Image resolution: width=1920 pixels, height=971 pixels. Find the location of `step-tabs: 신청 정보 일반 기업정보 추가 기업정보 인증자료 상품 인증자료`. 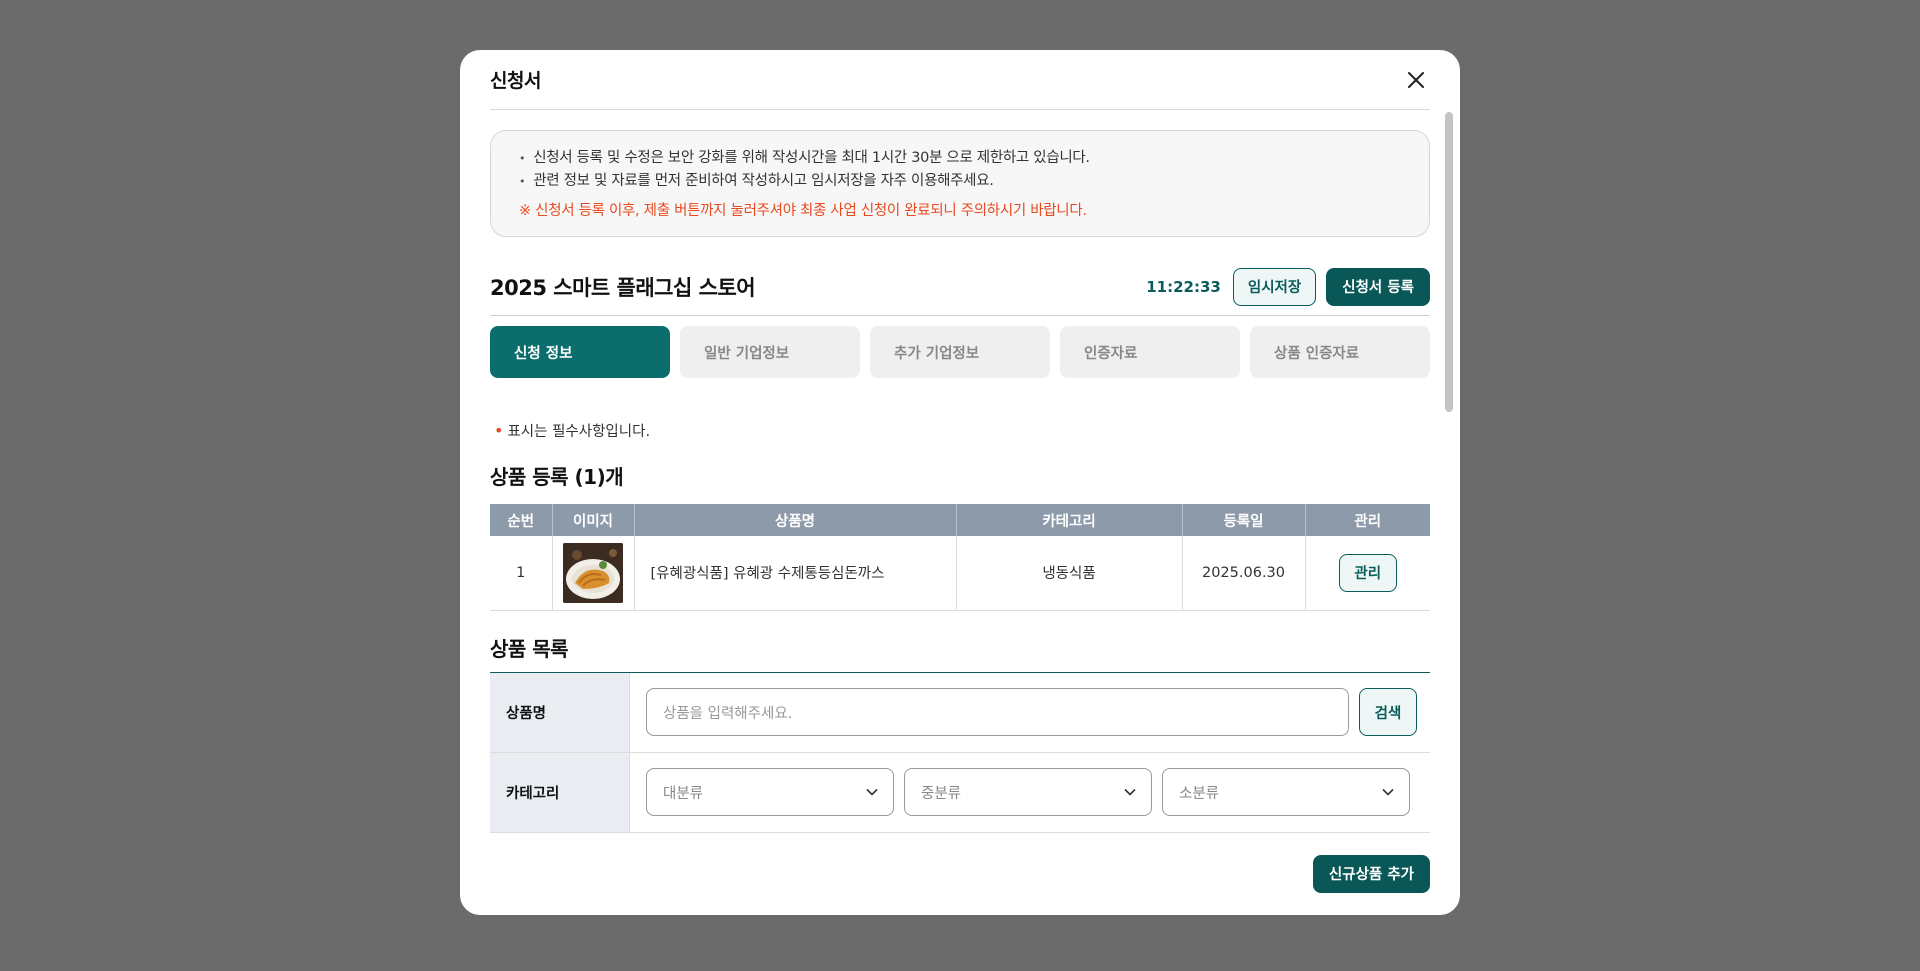

step-tabs: 신청 정보 일반 기업정보 추가 기업정보 인증자료 상품 인증자료 is located at coordinates (960, 352).